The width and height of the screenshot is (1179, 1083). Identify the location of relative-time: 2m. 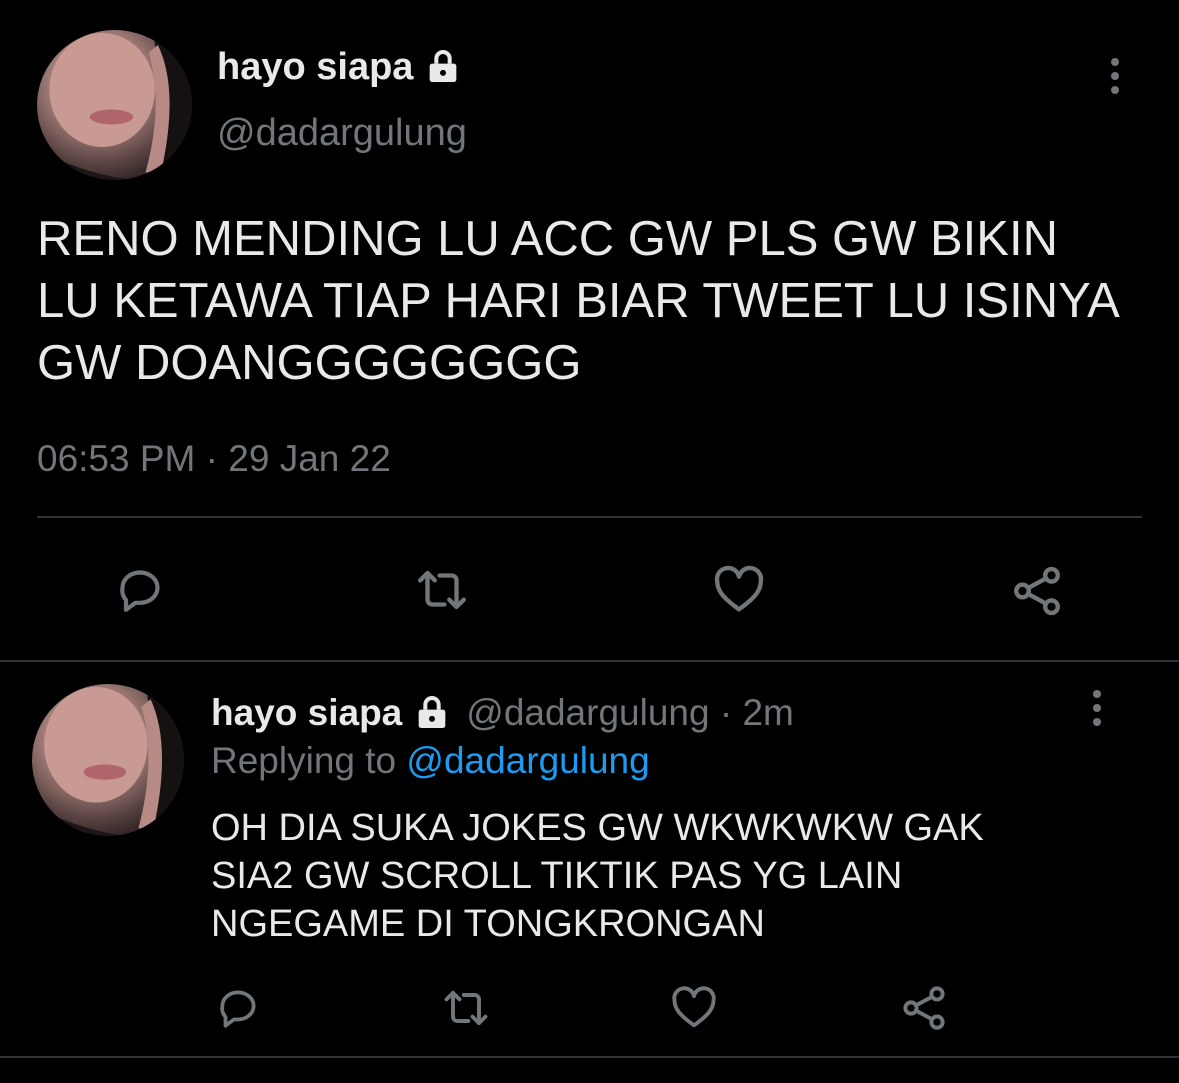
(768, 712).